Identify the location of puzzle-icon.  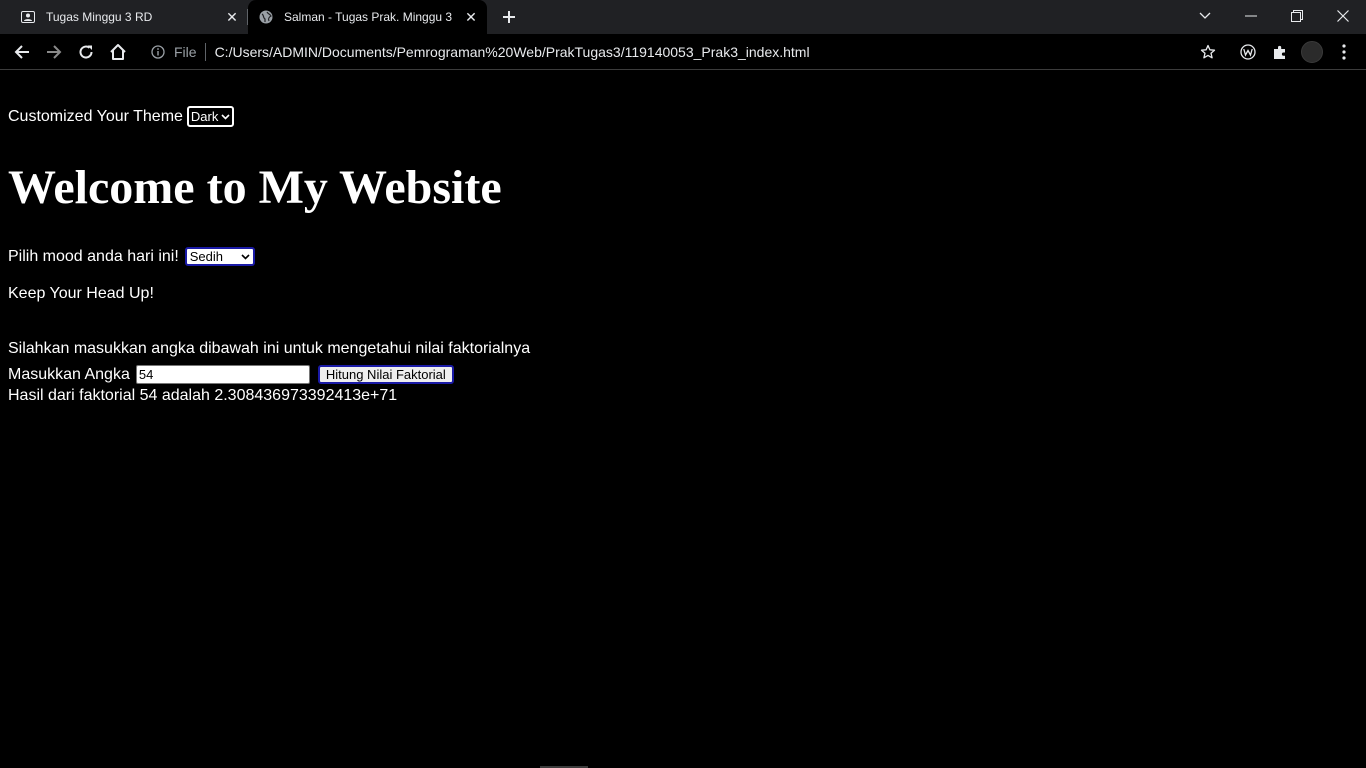
(1279, 52).